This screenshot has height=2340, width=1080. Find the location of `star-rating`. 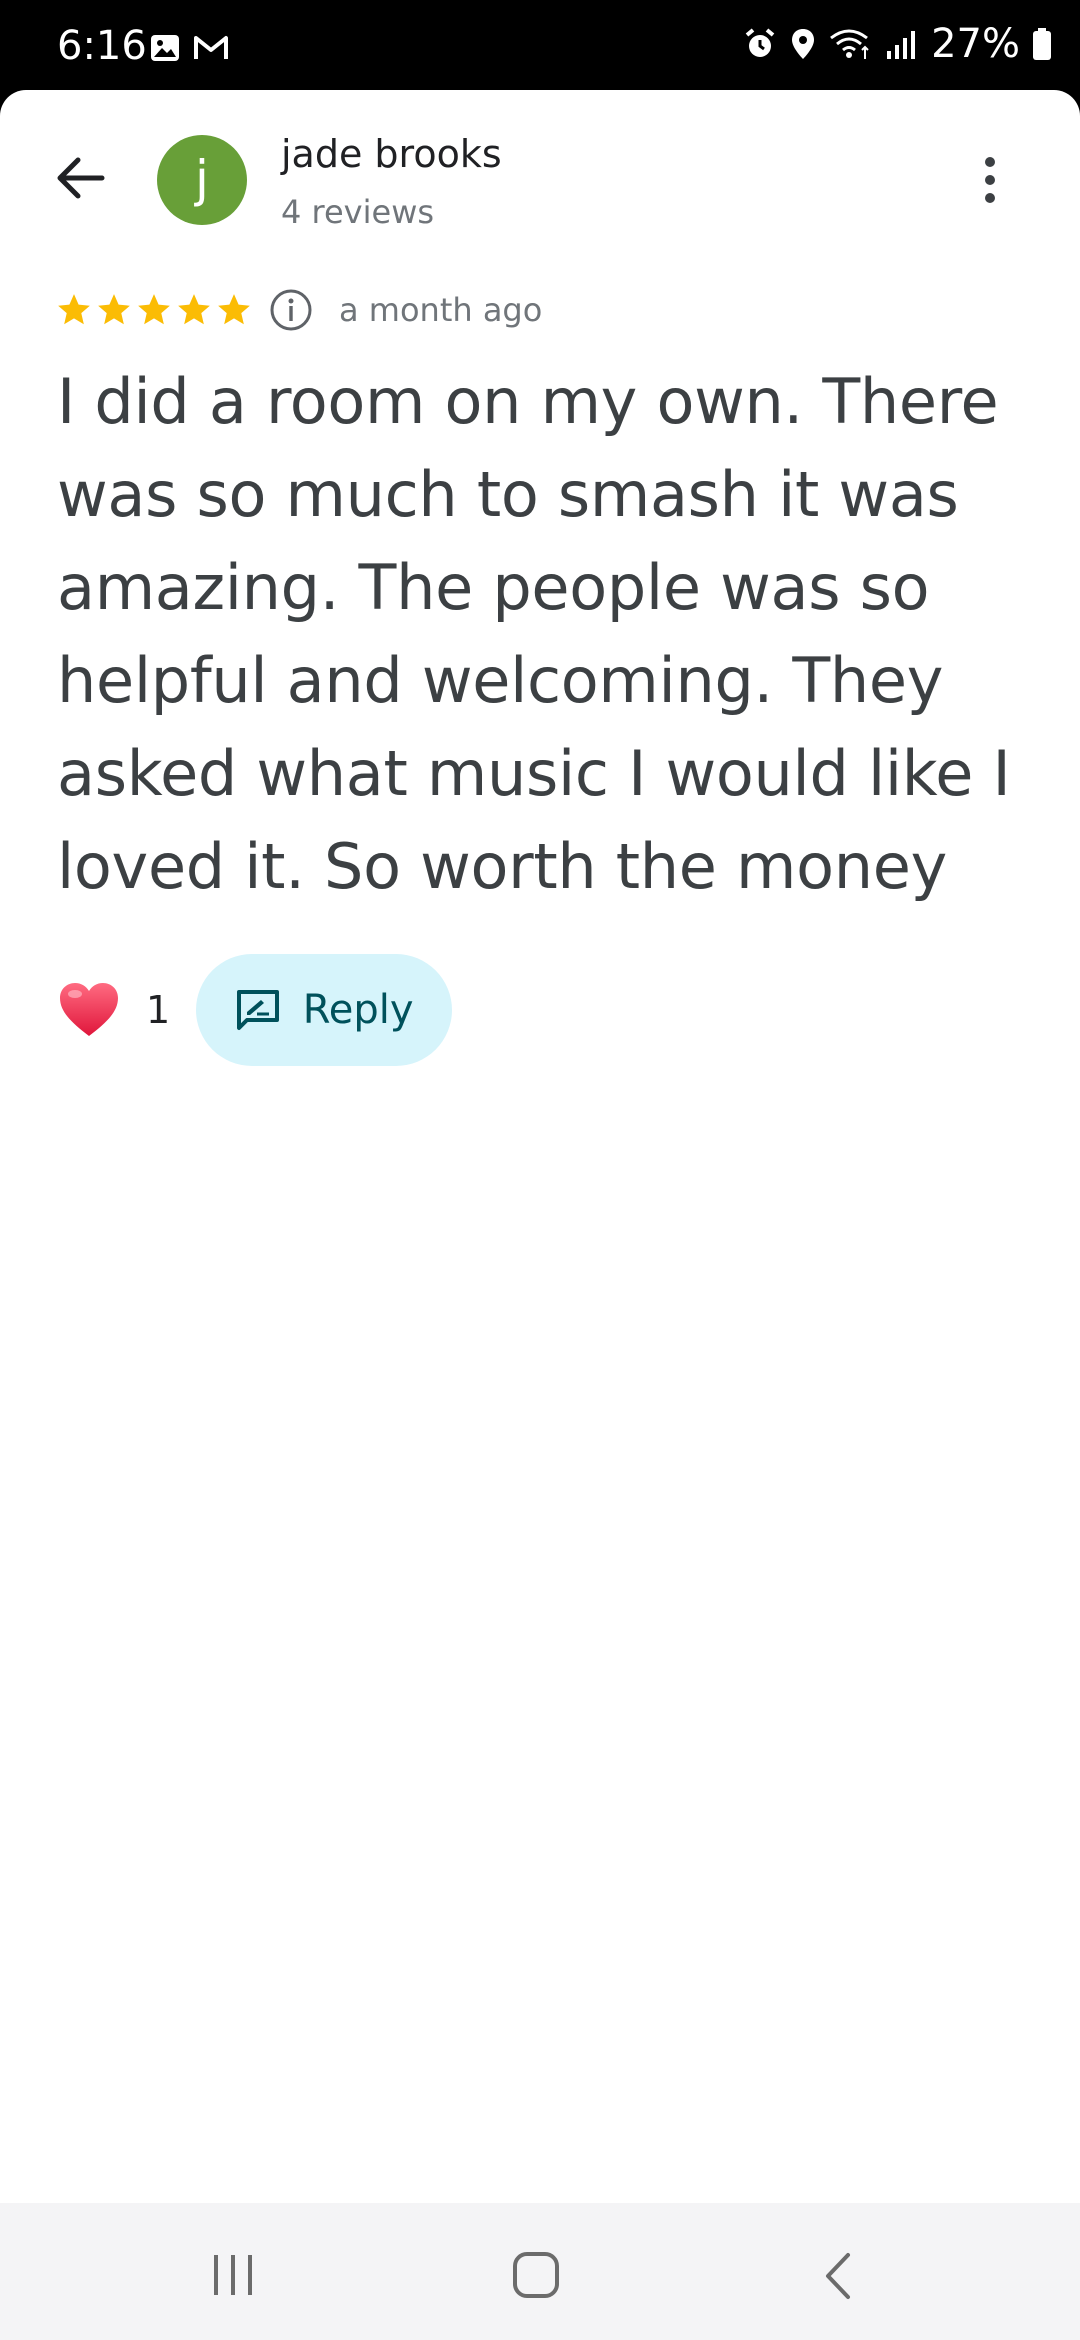

star-rating is located at coordinates (154, 310).